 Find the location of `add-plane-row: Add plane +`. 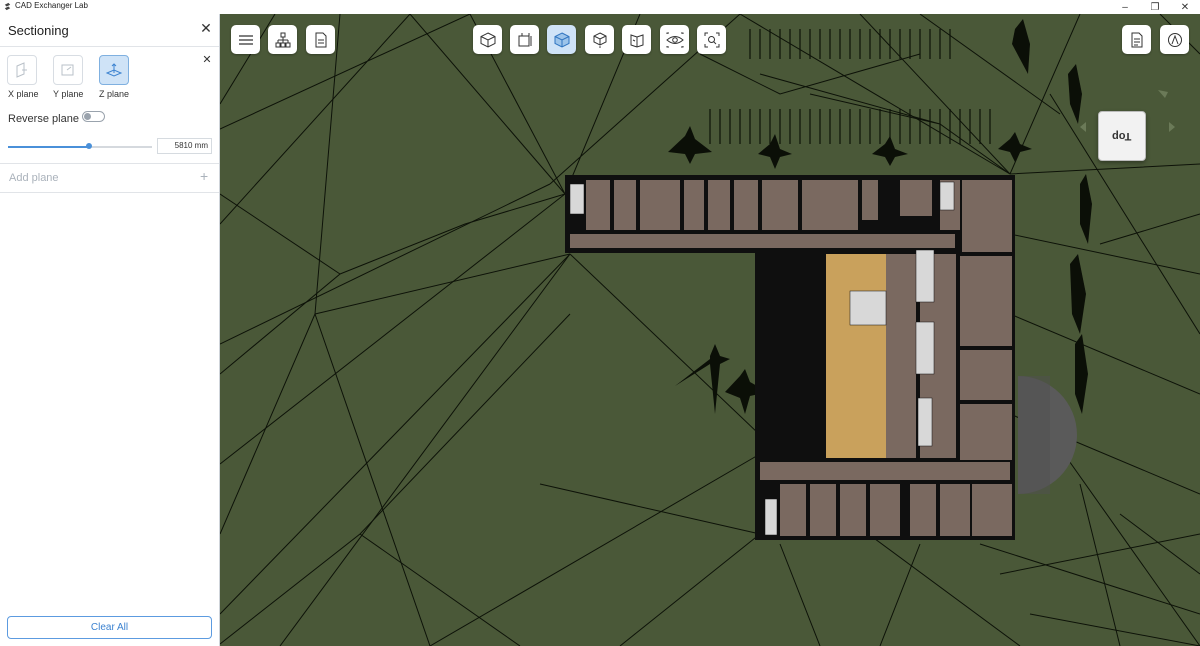

add-plane-row: Add plane + is located at coordinates (109, 178).